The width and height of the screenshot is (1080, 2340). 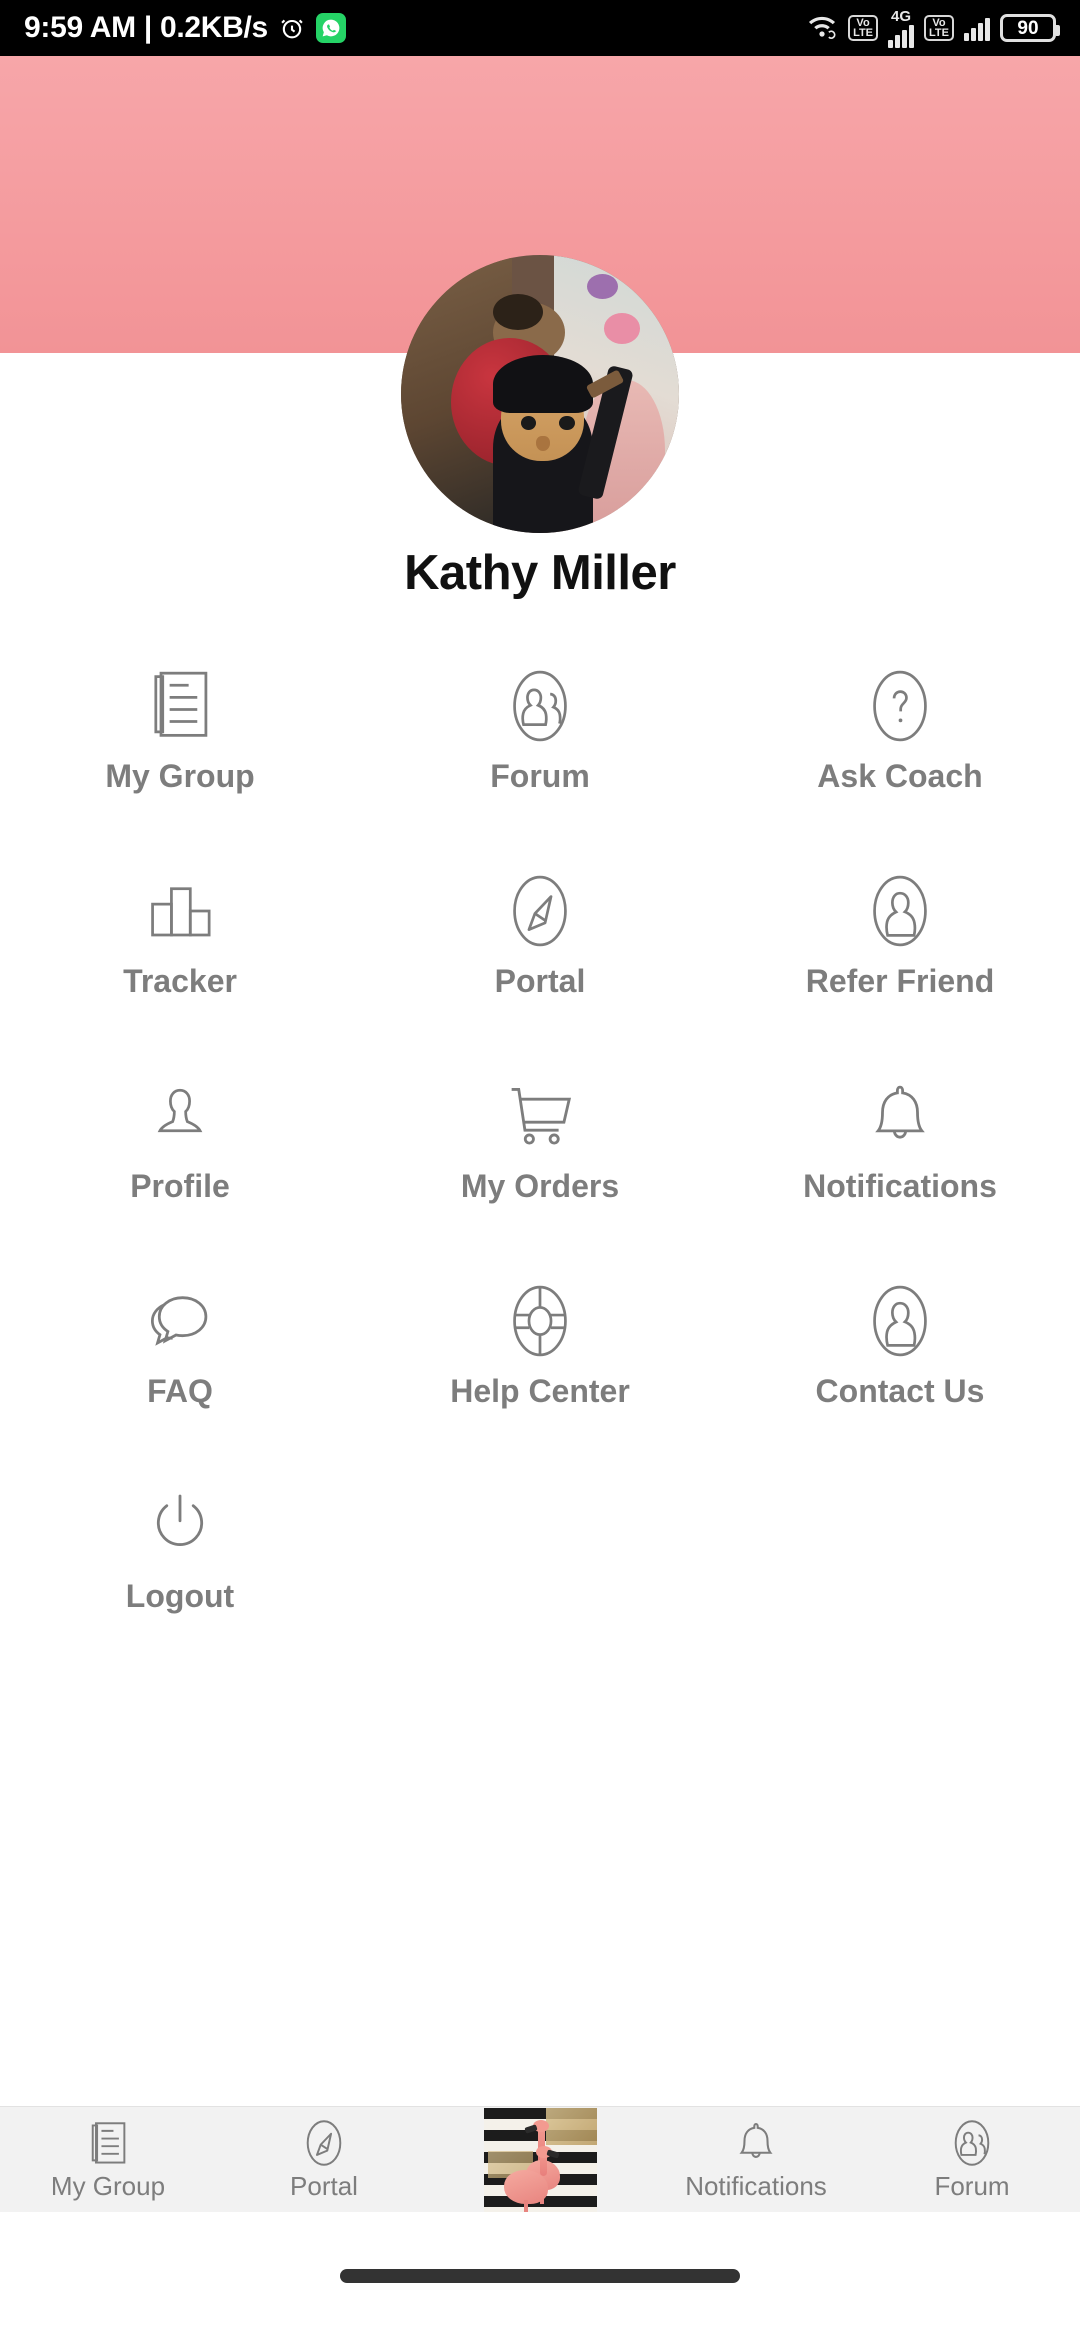 I want to click on bar-chart-icon, so click(x=180, y=911).